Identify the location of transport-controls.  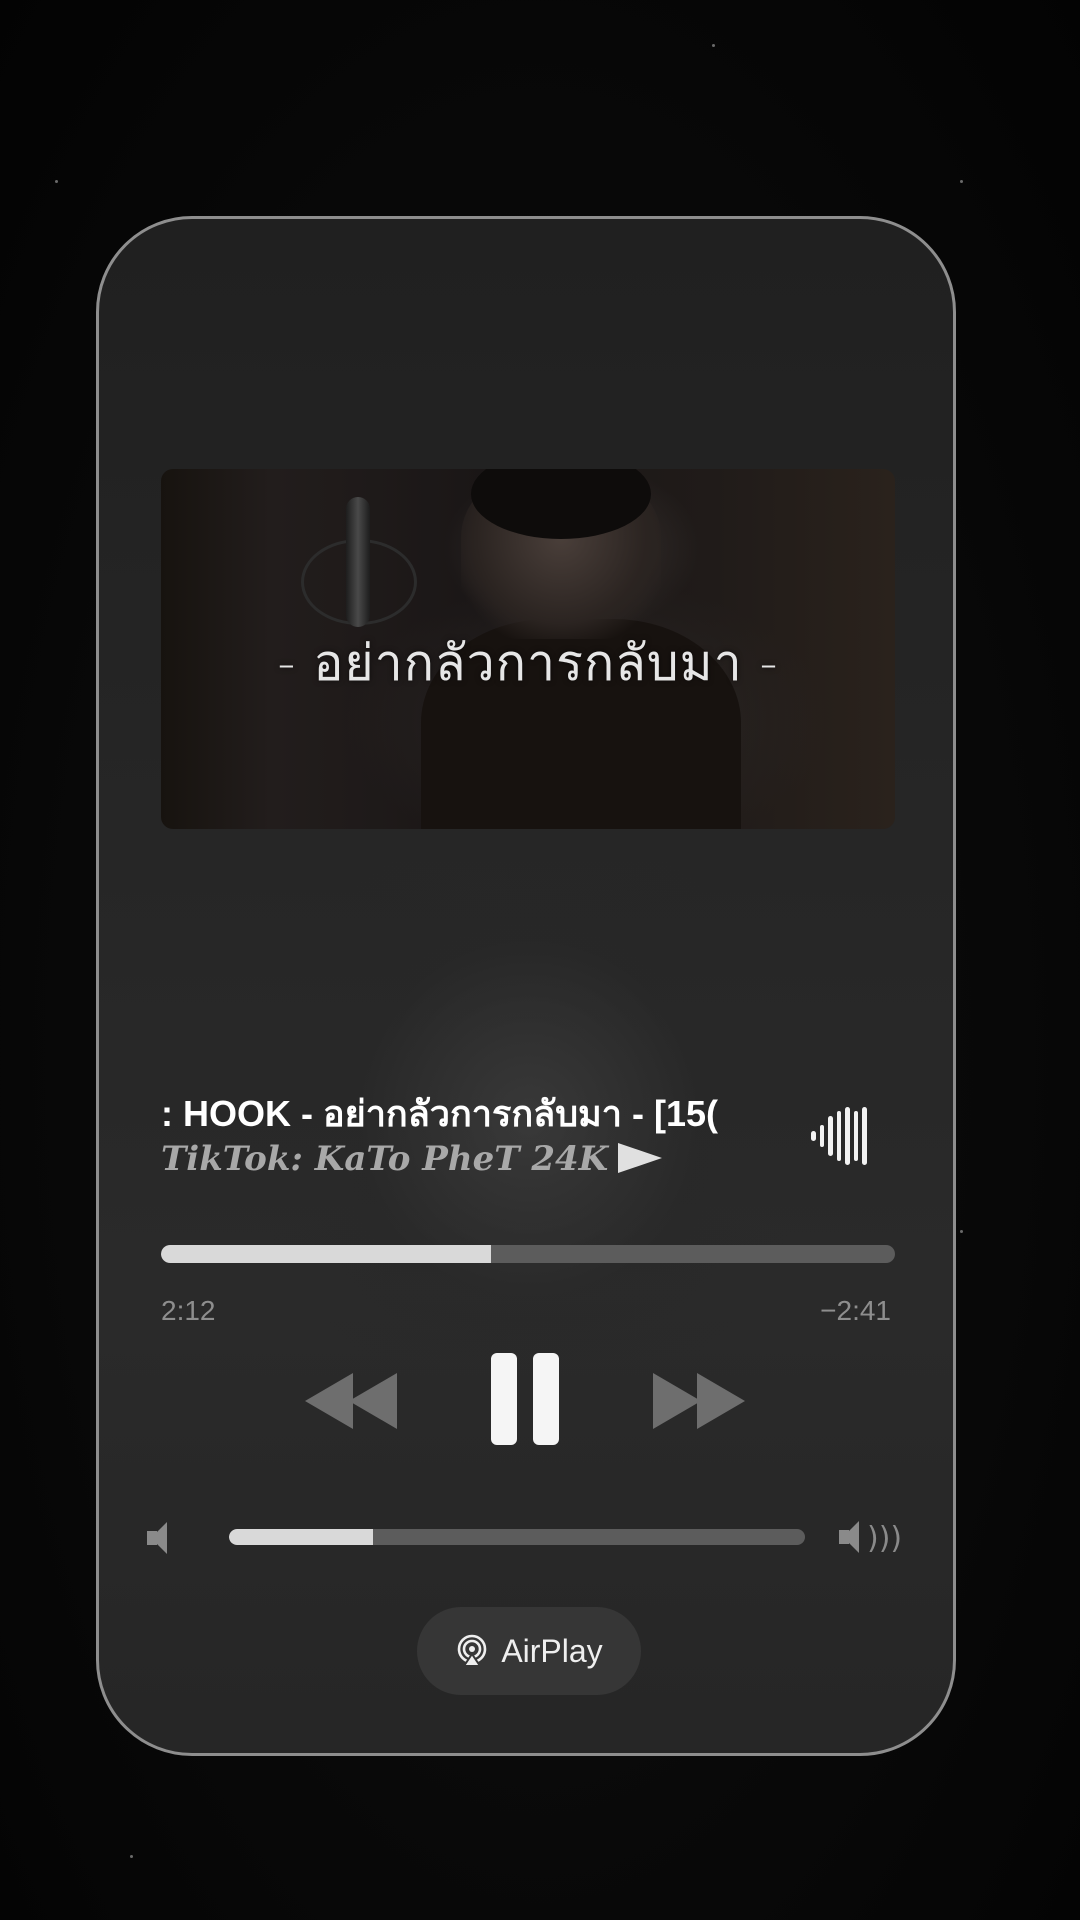
(526, 1403).